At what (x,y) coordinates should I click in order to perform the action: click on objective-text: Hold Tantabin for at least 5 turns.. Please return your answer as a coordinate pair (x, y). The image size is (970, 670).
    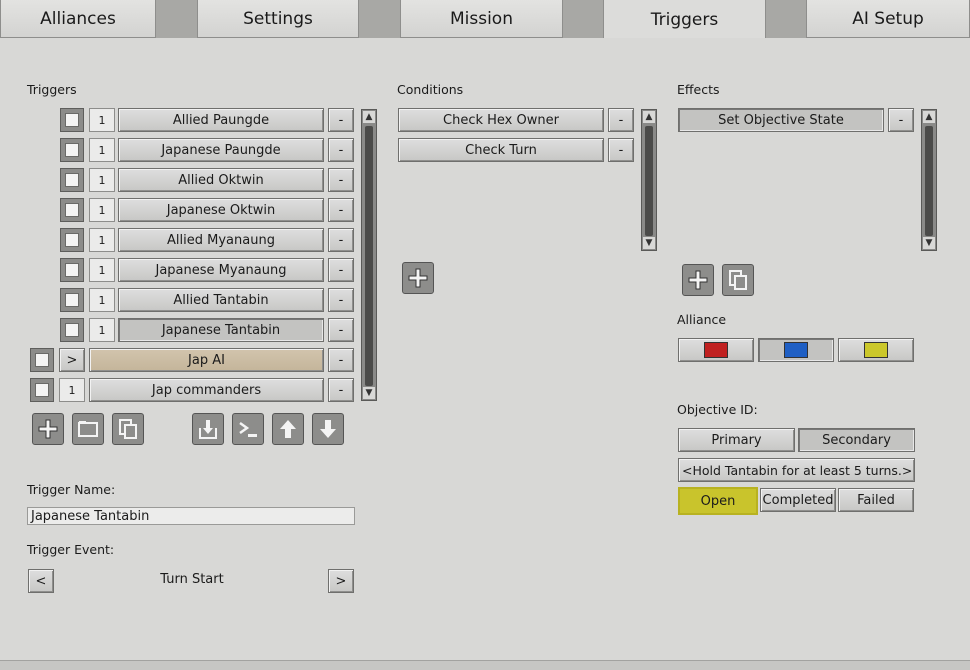
    Looking at the image, I should click on (797, 470).